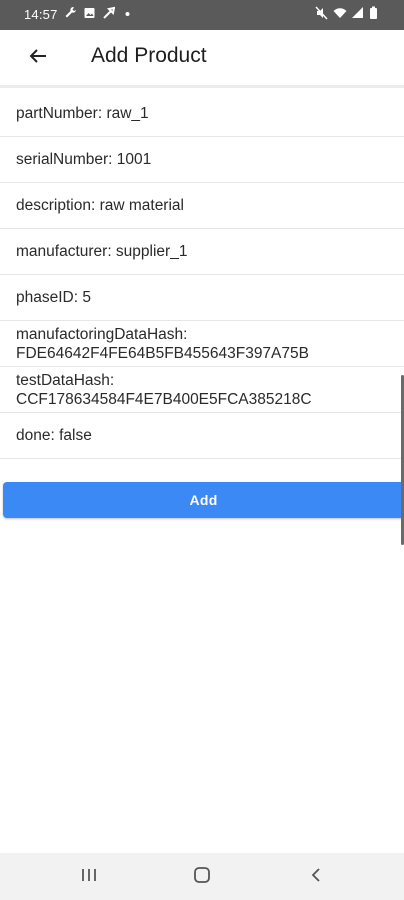  I want to click on back-chevron-icon, so click(316, 877).